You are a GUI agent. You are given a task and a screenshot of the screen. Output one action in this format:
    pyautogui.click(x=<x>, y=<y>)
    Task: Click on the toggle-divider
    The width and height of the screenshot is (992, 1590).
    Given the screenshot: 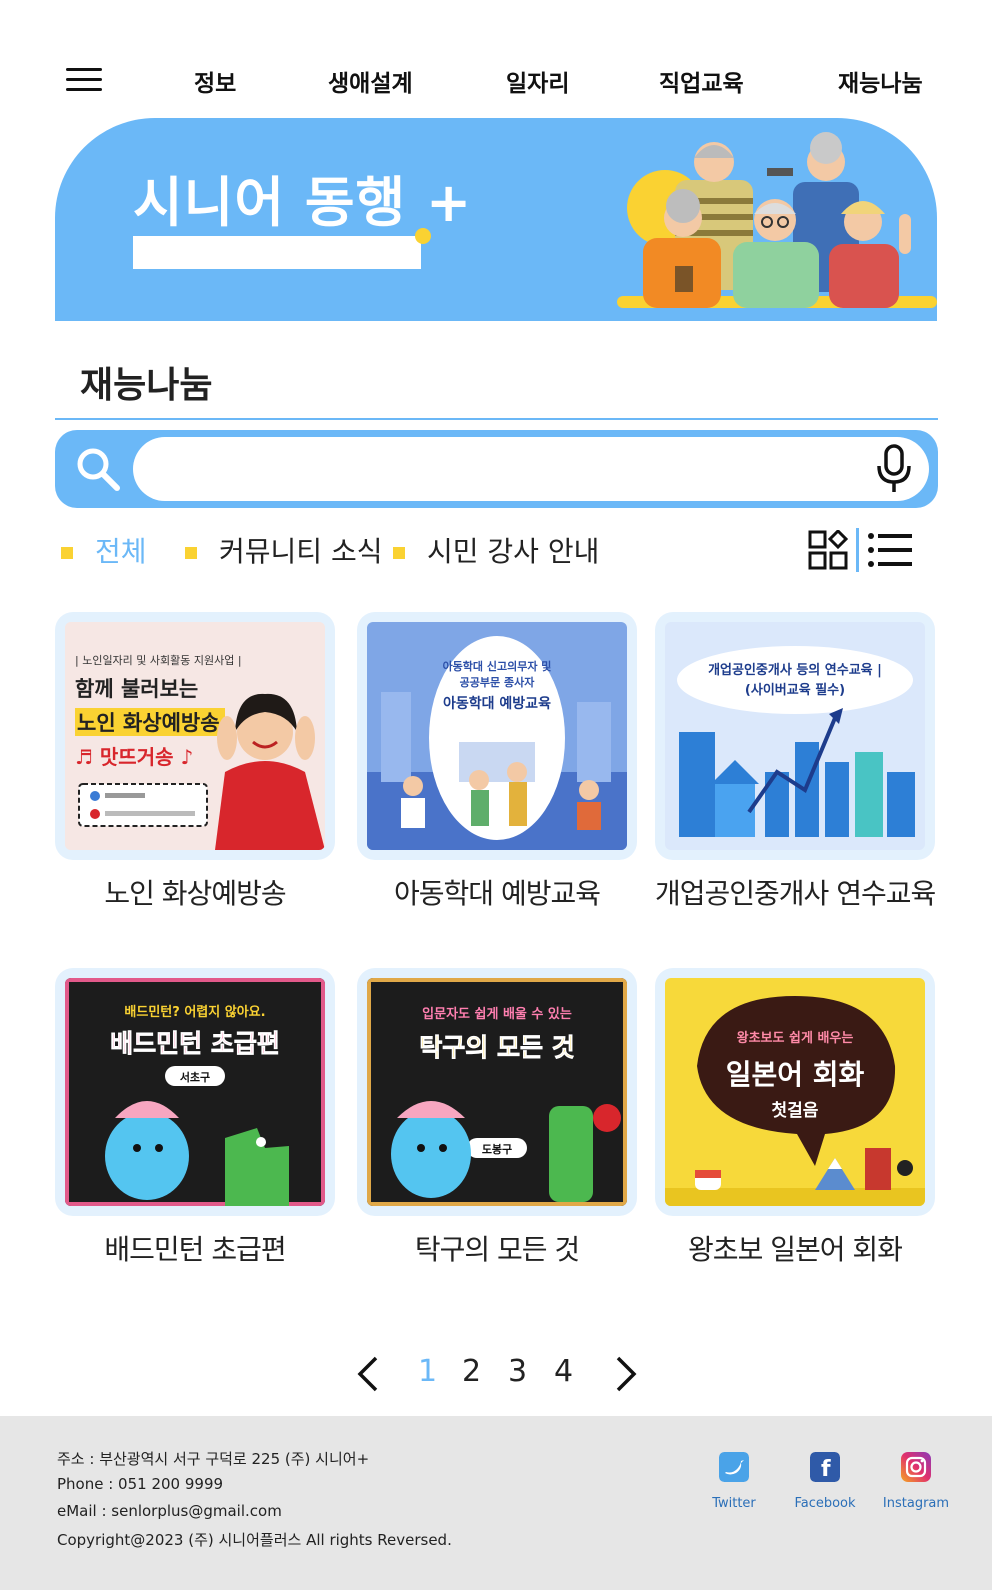 What is the action you would take?
    pyautogui.click(x=857, y=550)
    